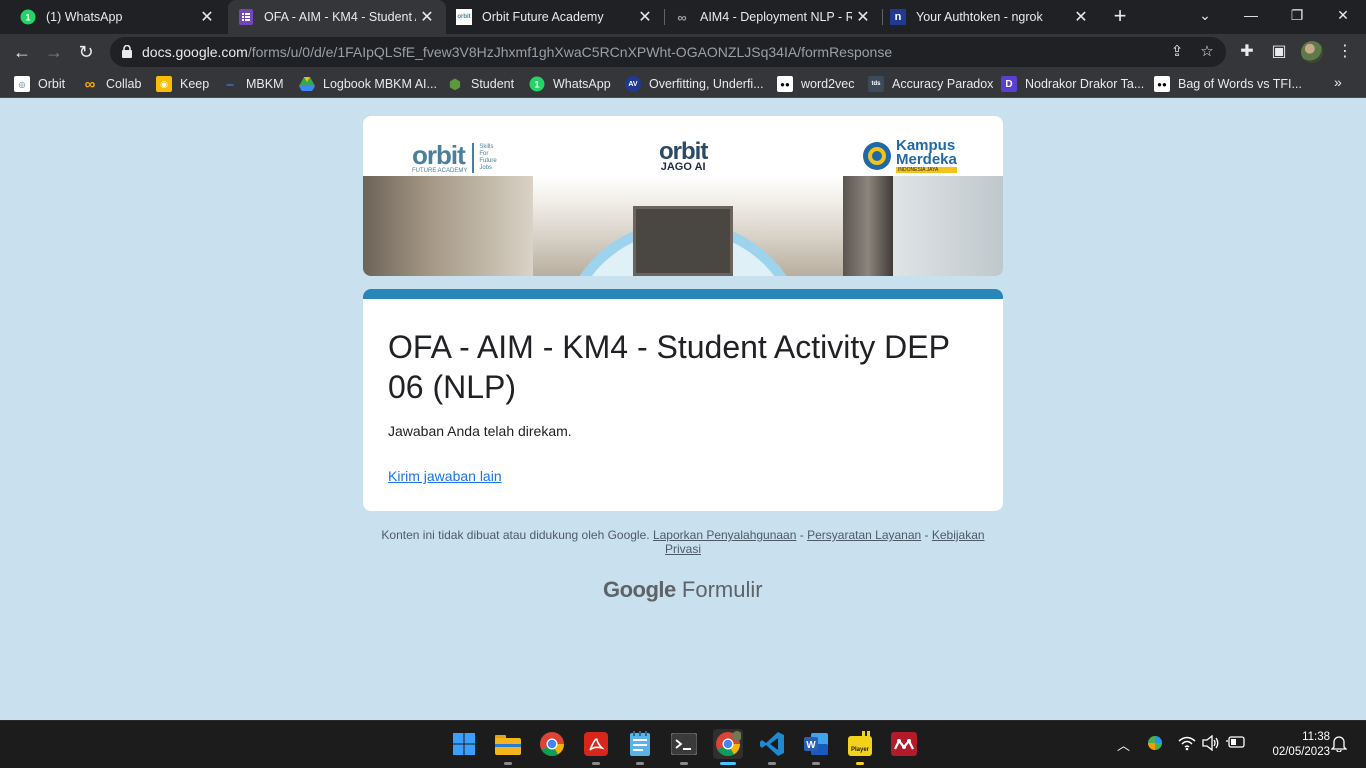  Describe the element at coordinates (877, 156) in the screenshot. I see `tut-wuri-handayani-icon` at that location.